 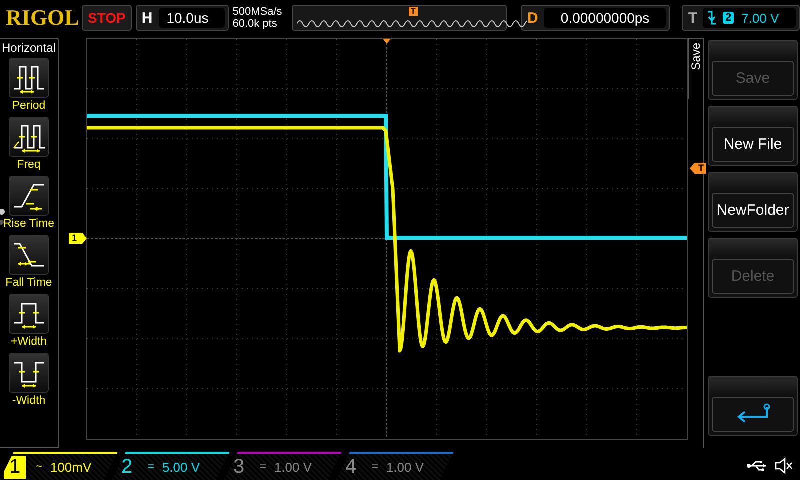 What do you see at coordinates (753, 406) in the screenshot?
I see `back-button` at bounding box center [753, 406].